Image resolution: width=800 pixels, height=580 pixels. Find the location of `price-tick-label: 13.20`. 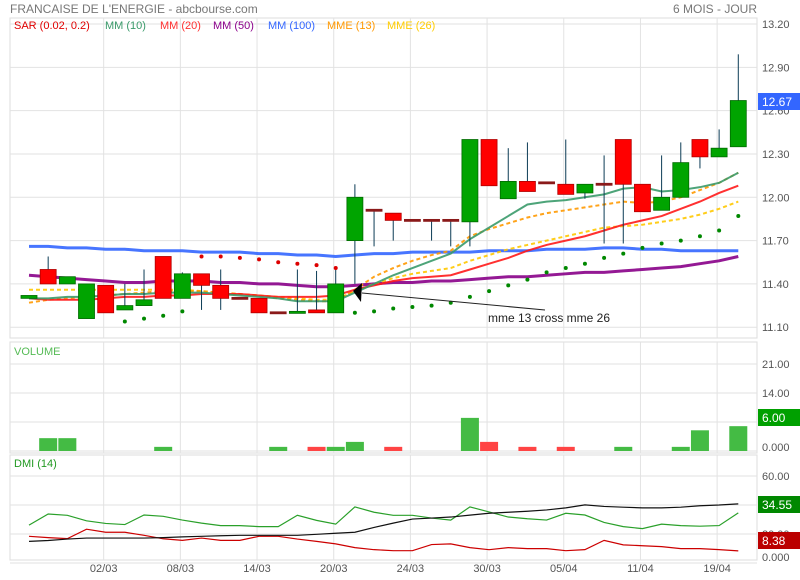

price-tick-label: 13.20 is located at coordinates (776, 25).